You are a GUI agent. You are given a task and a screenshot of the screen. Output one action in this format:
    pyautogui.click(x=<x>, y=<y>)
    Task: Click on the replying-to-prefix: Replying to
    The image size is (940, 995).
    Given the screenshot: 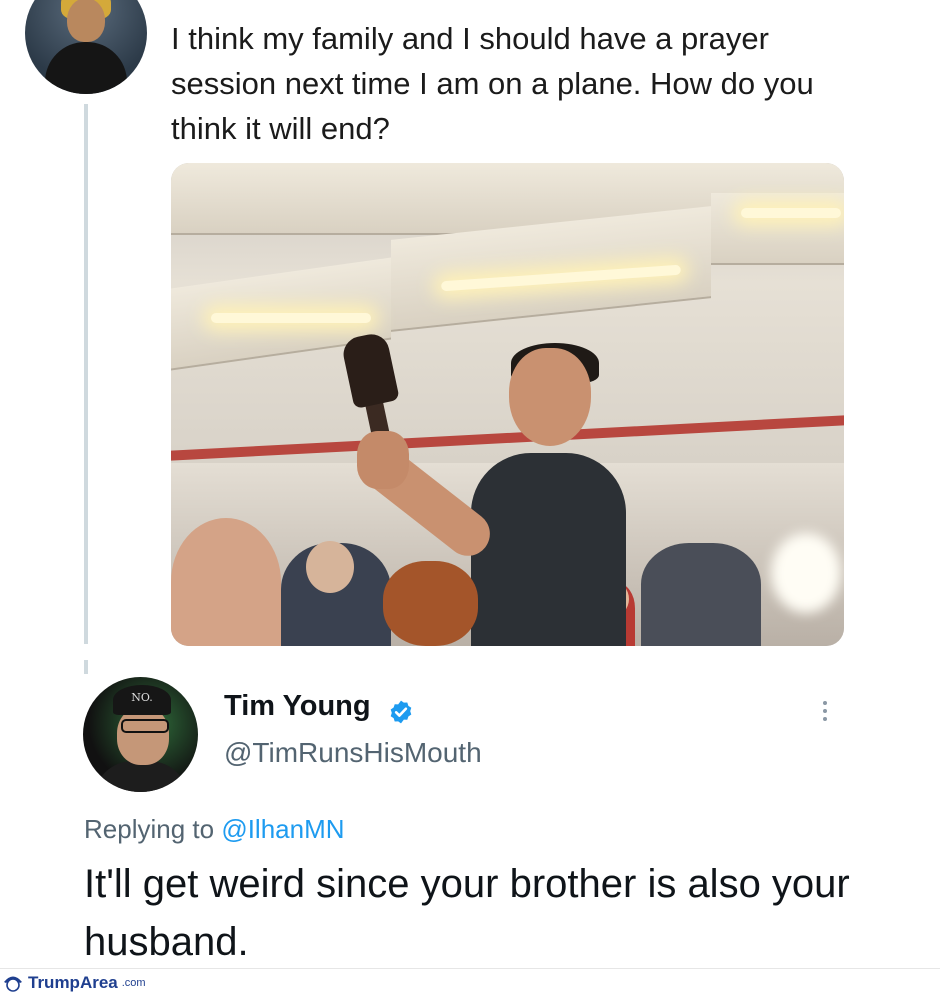 What is the action you would take?
    pyautogui.click(x=153, y=829)
    